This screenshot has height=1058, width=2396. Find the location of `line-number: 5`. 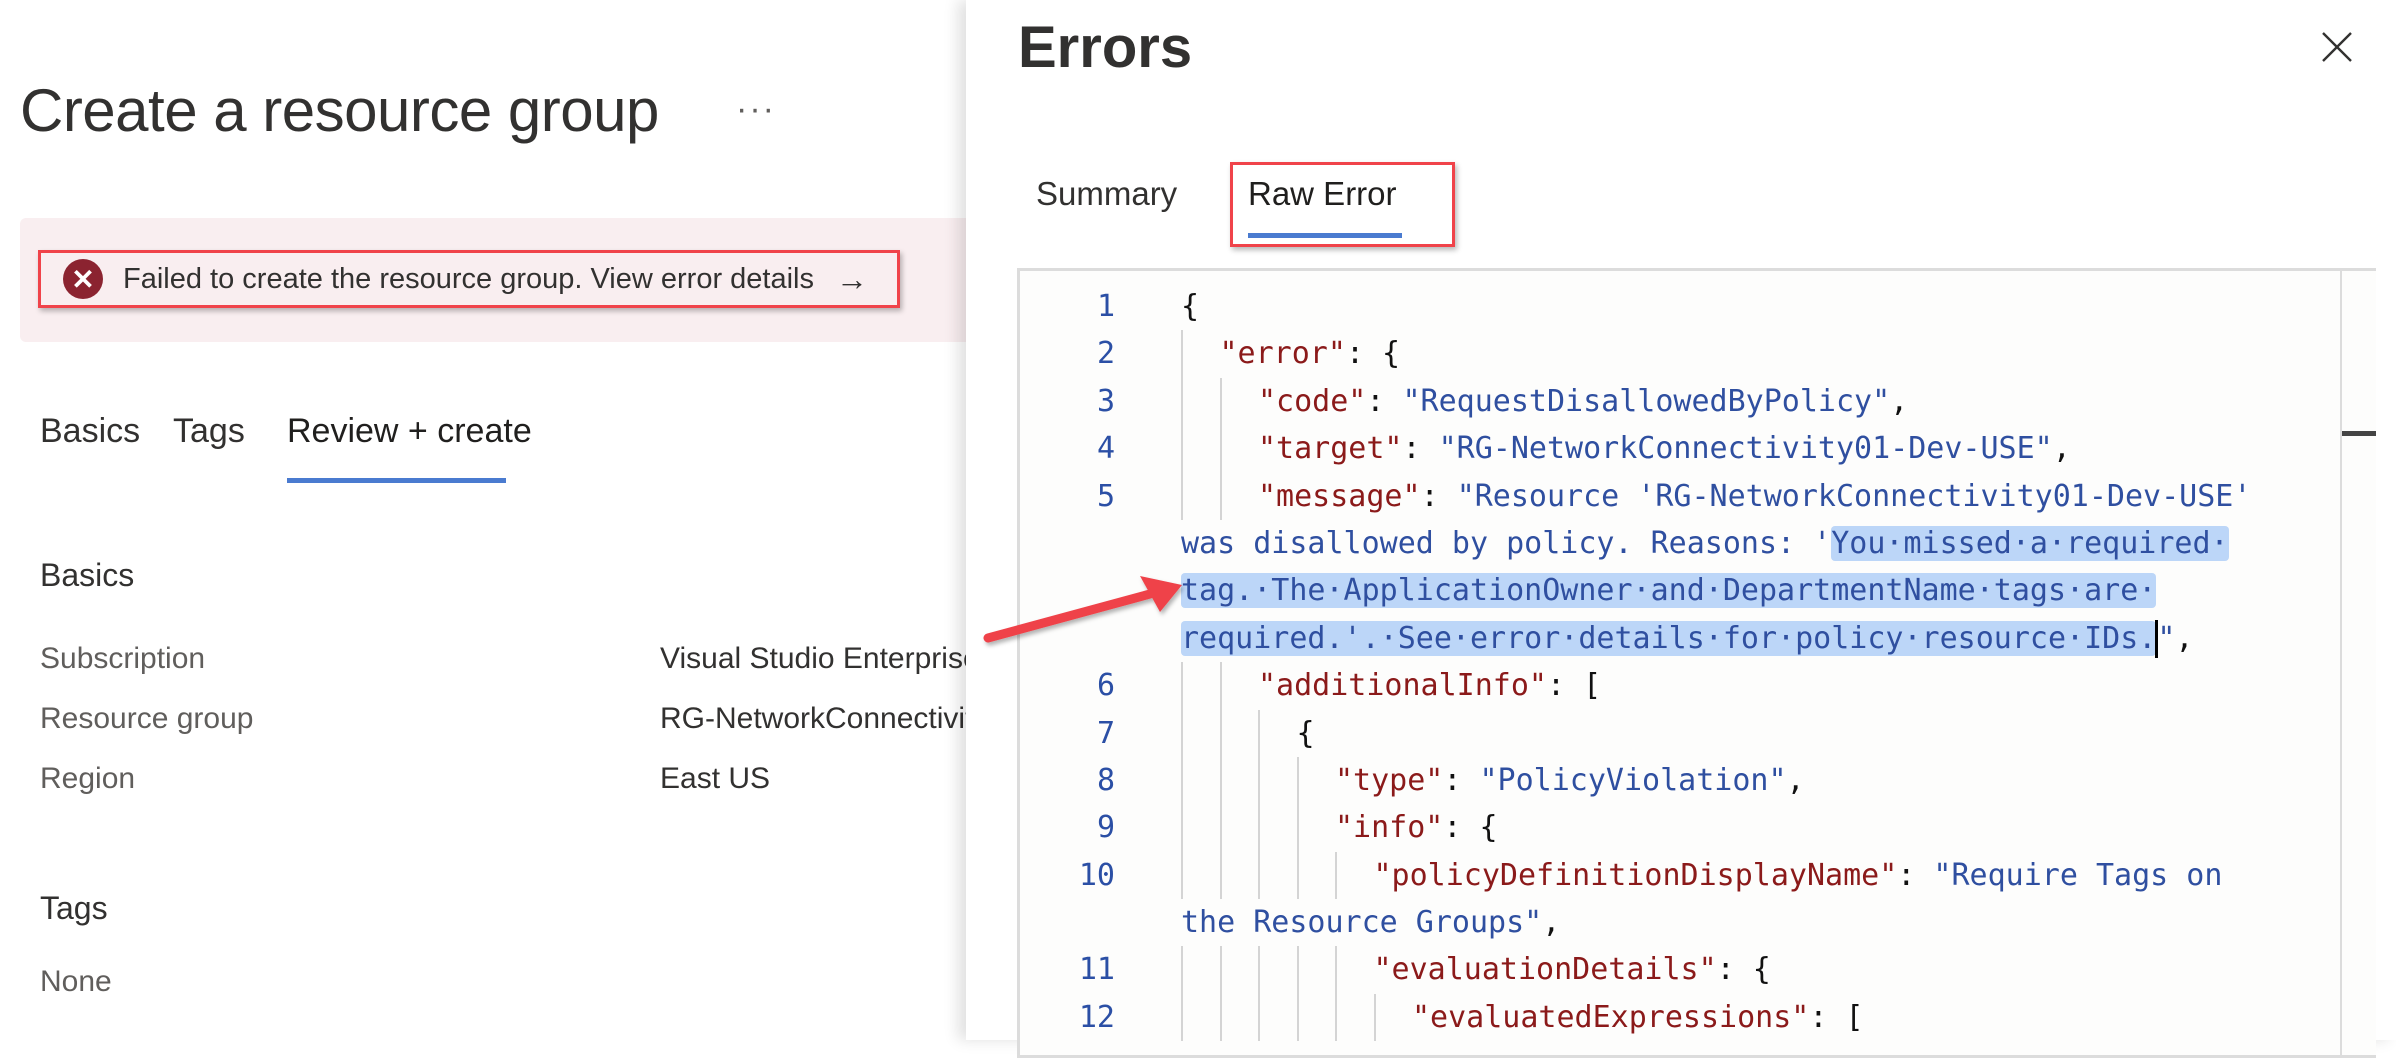

line-number: 5 is located at coordinates (1105, 496).